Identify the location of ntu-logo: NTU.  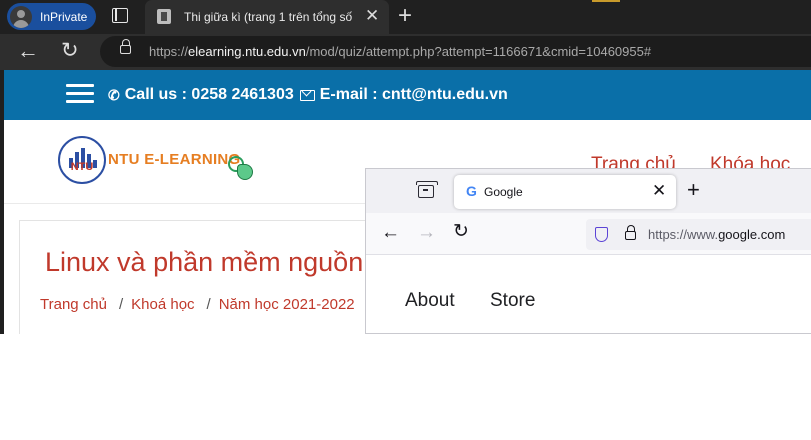
(82, 160).